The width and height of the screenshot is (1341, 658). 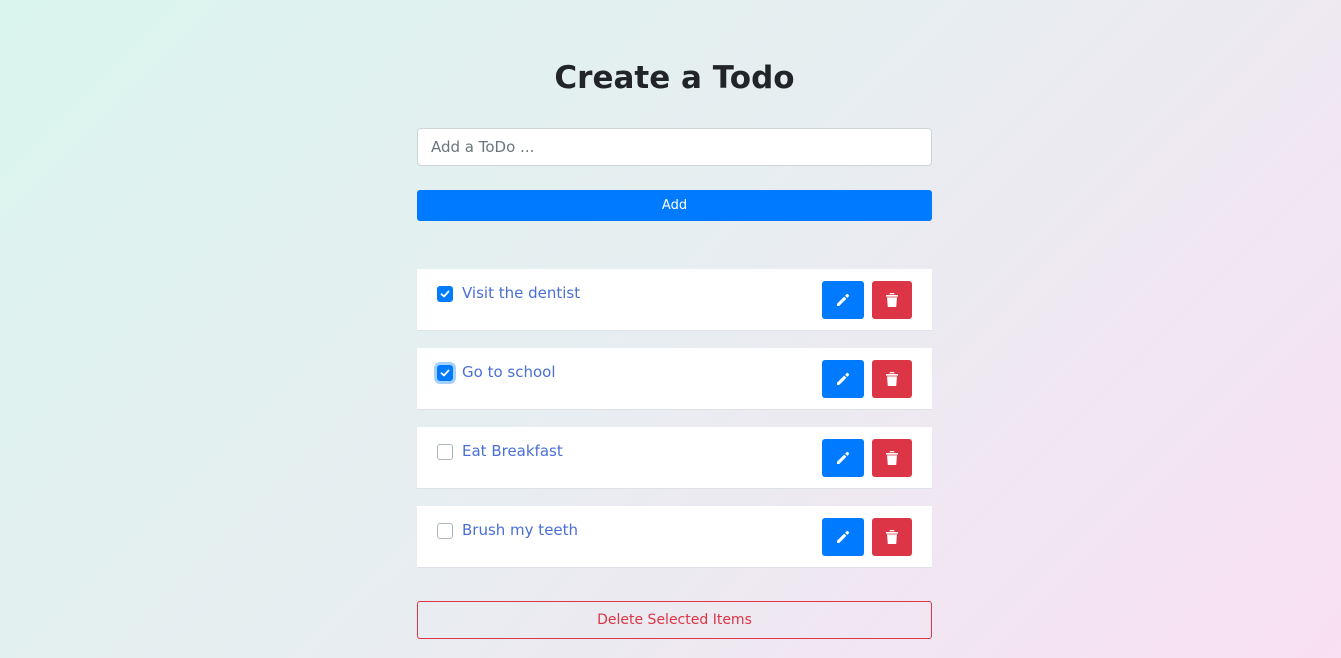 What do you see at coordinates (674, 620) in the screenshot?
I see `delete-selected-button: Delete Selected Items` at bounding box center [674, 620].